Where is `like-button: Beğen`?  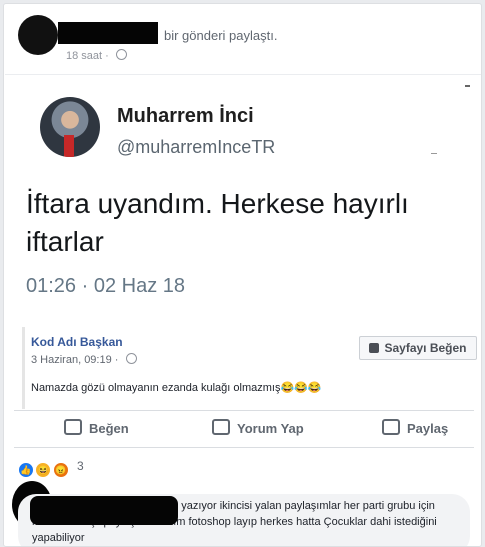
like-button: Beğen is located at coordinates (96, 429).